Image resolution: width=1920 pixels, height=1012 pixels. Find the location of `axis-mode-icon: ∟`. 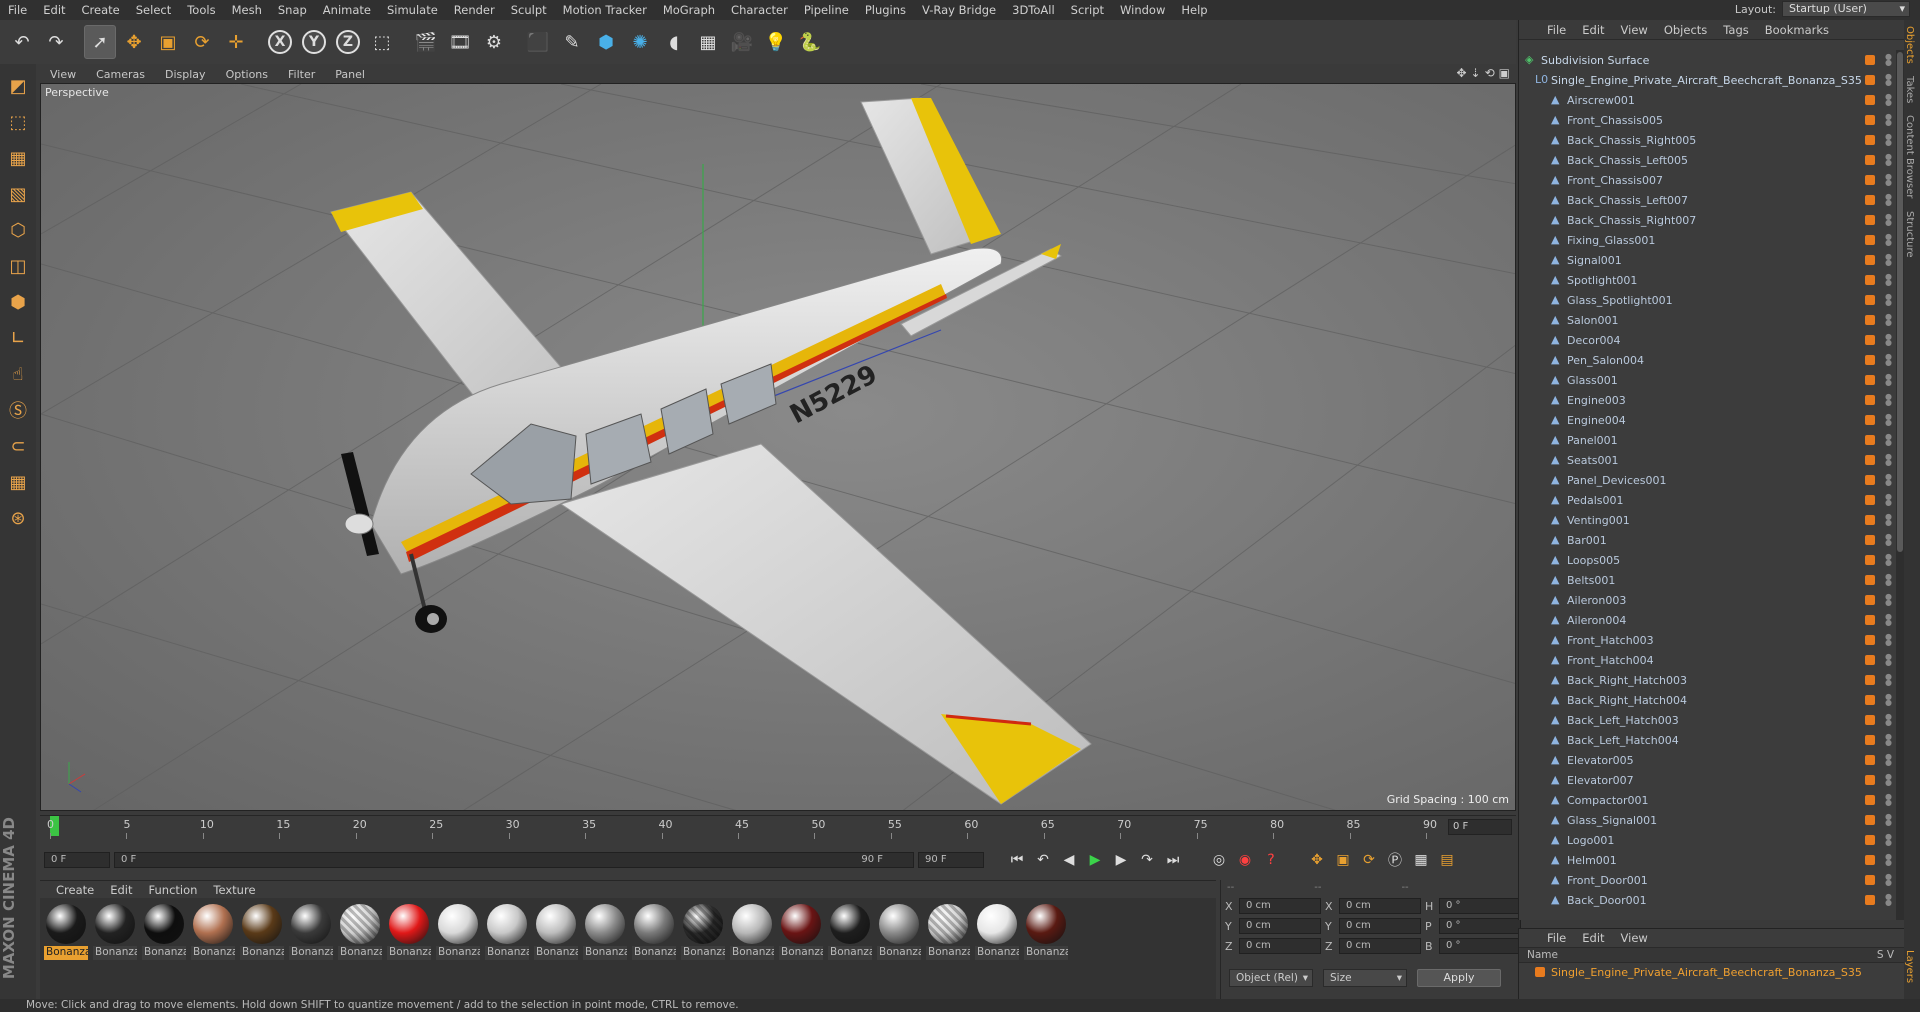

axis-mode-icon: ∟ is located at coordinates (18, 338).